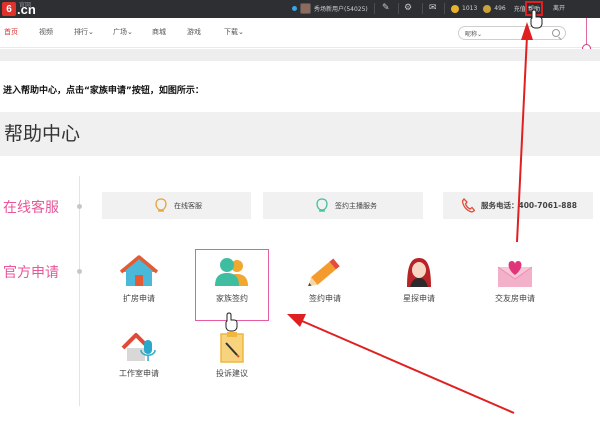 This screenshot has height=423, width=600. Describe the element at coordinates (341, 8) in the screenshot. I see `username: 秀场新用户(54025)` at that location.